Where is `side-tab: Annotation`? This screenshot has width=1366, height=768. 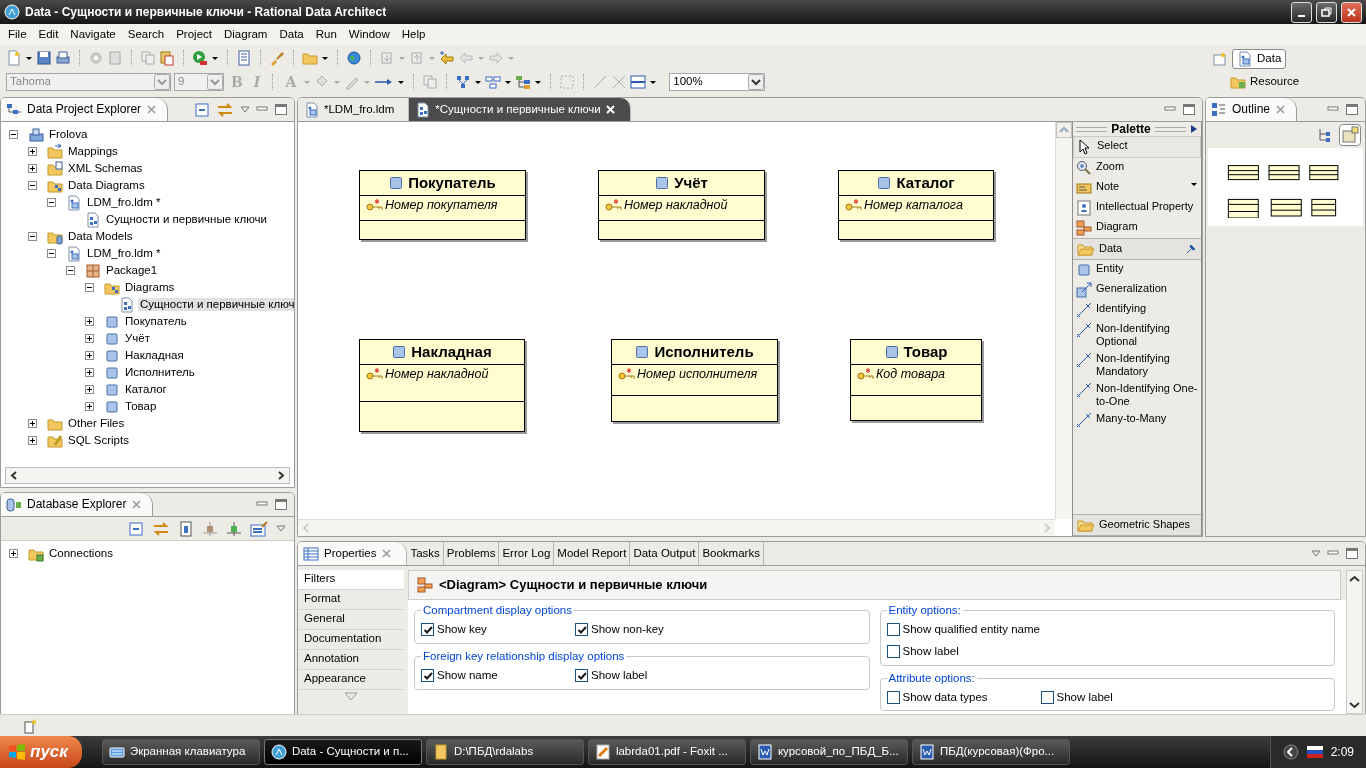
side-tab: Annotation is located at coordinates (351, 660).